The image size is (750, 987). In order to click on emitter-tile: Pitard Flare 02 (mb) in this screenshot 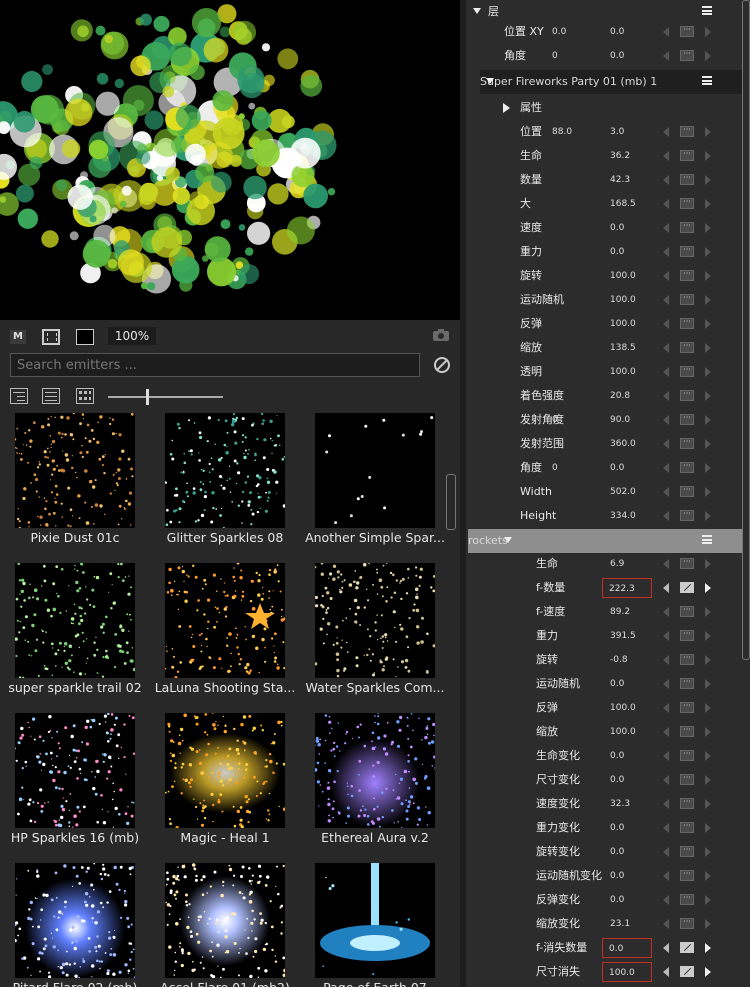, I will do `click(75, 923)`.